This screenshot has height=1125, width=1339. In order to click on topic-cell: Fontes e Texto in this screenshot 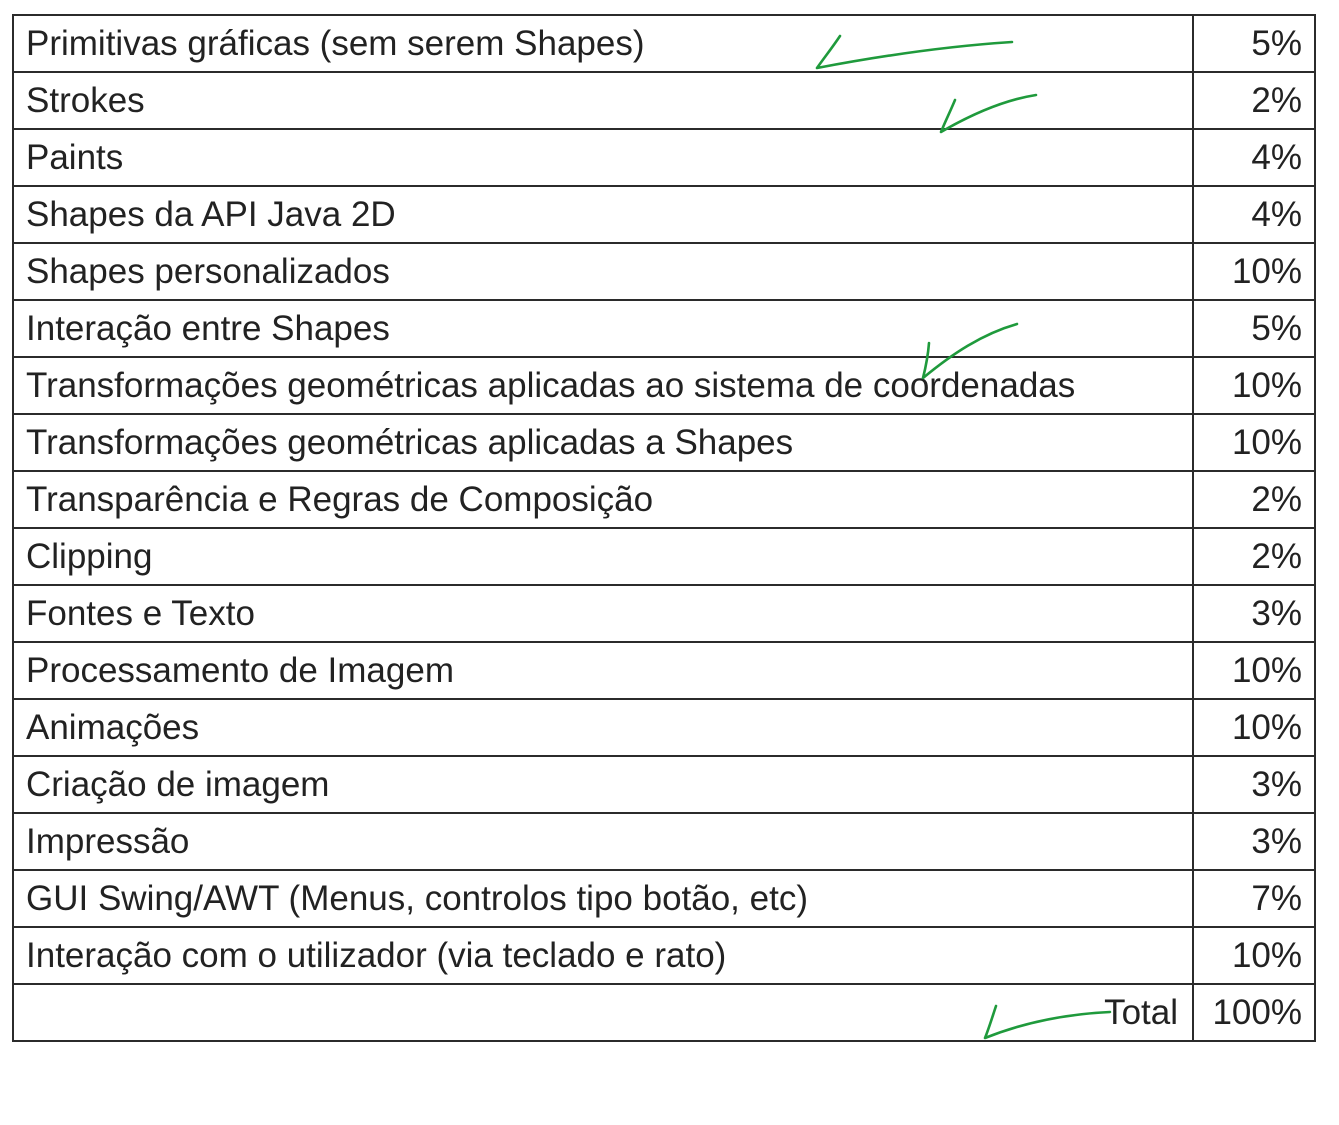, I will do `click(603, 613)`.